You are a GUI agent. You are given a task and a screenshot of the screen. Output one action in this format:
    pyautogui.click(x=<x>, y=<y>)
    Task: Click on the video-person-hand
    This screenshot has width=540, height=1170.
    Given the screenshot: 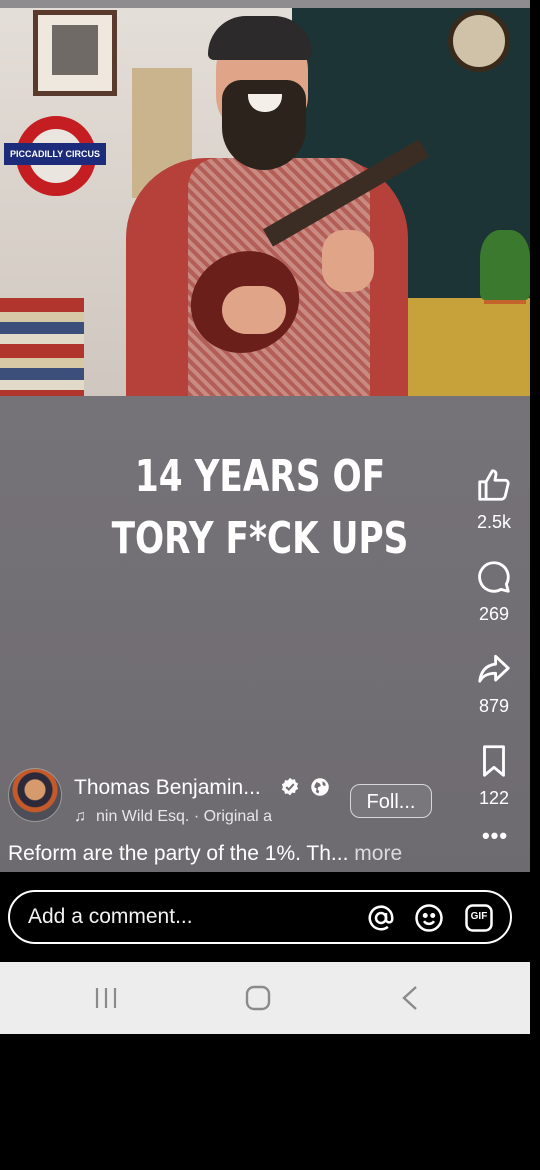 What is the action you would take?
    pyautogui.click(x=254, y=310)
    